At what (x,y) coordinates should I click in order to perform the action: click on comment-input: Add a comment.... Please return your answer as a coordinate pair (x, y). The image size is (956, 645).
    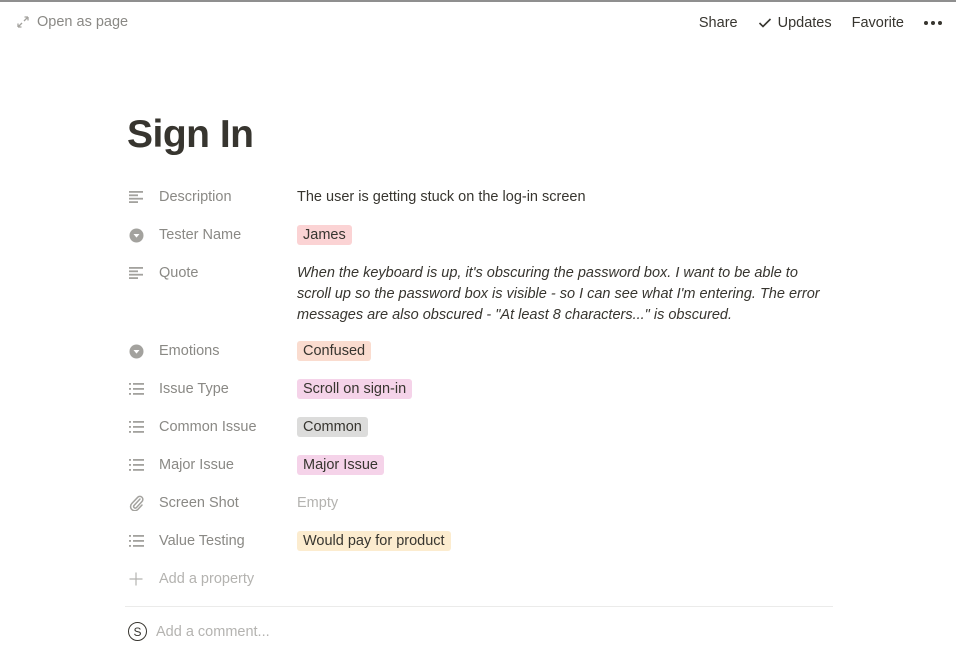
    Looking at the image, I should click on (213, 632).